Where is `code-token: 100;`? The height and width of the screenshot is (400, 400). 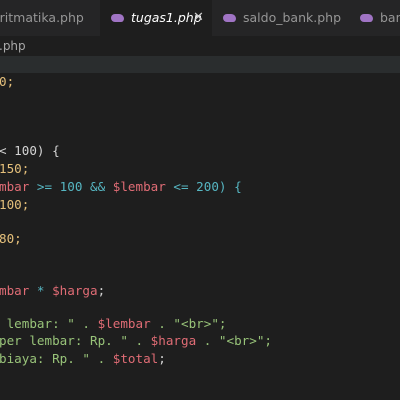 code-token: 100; is located at coordinates (15, 204).